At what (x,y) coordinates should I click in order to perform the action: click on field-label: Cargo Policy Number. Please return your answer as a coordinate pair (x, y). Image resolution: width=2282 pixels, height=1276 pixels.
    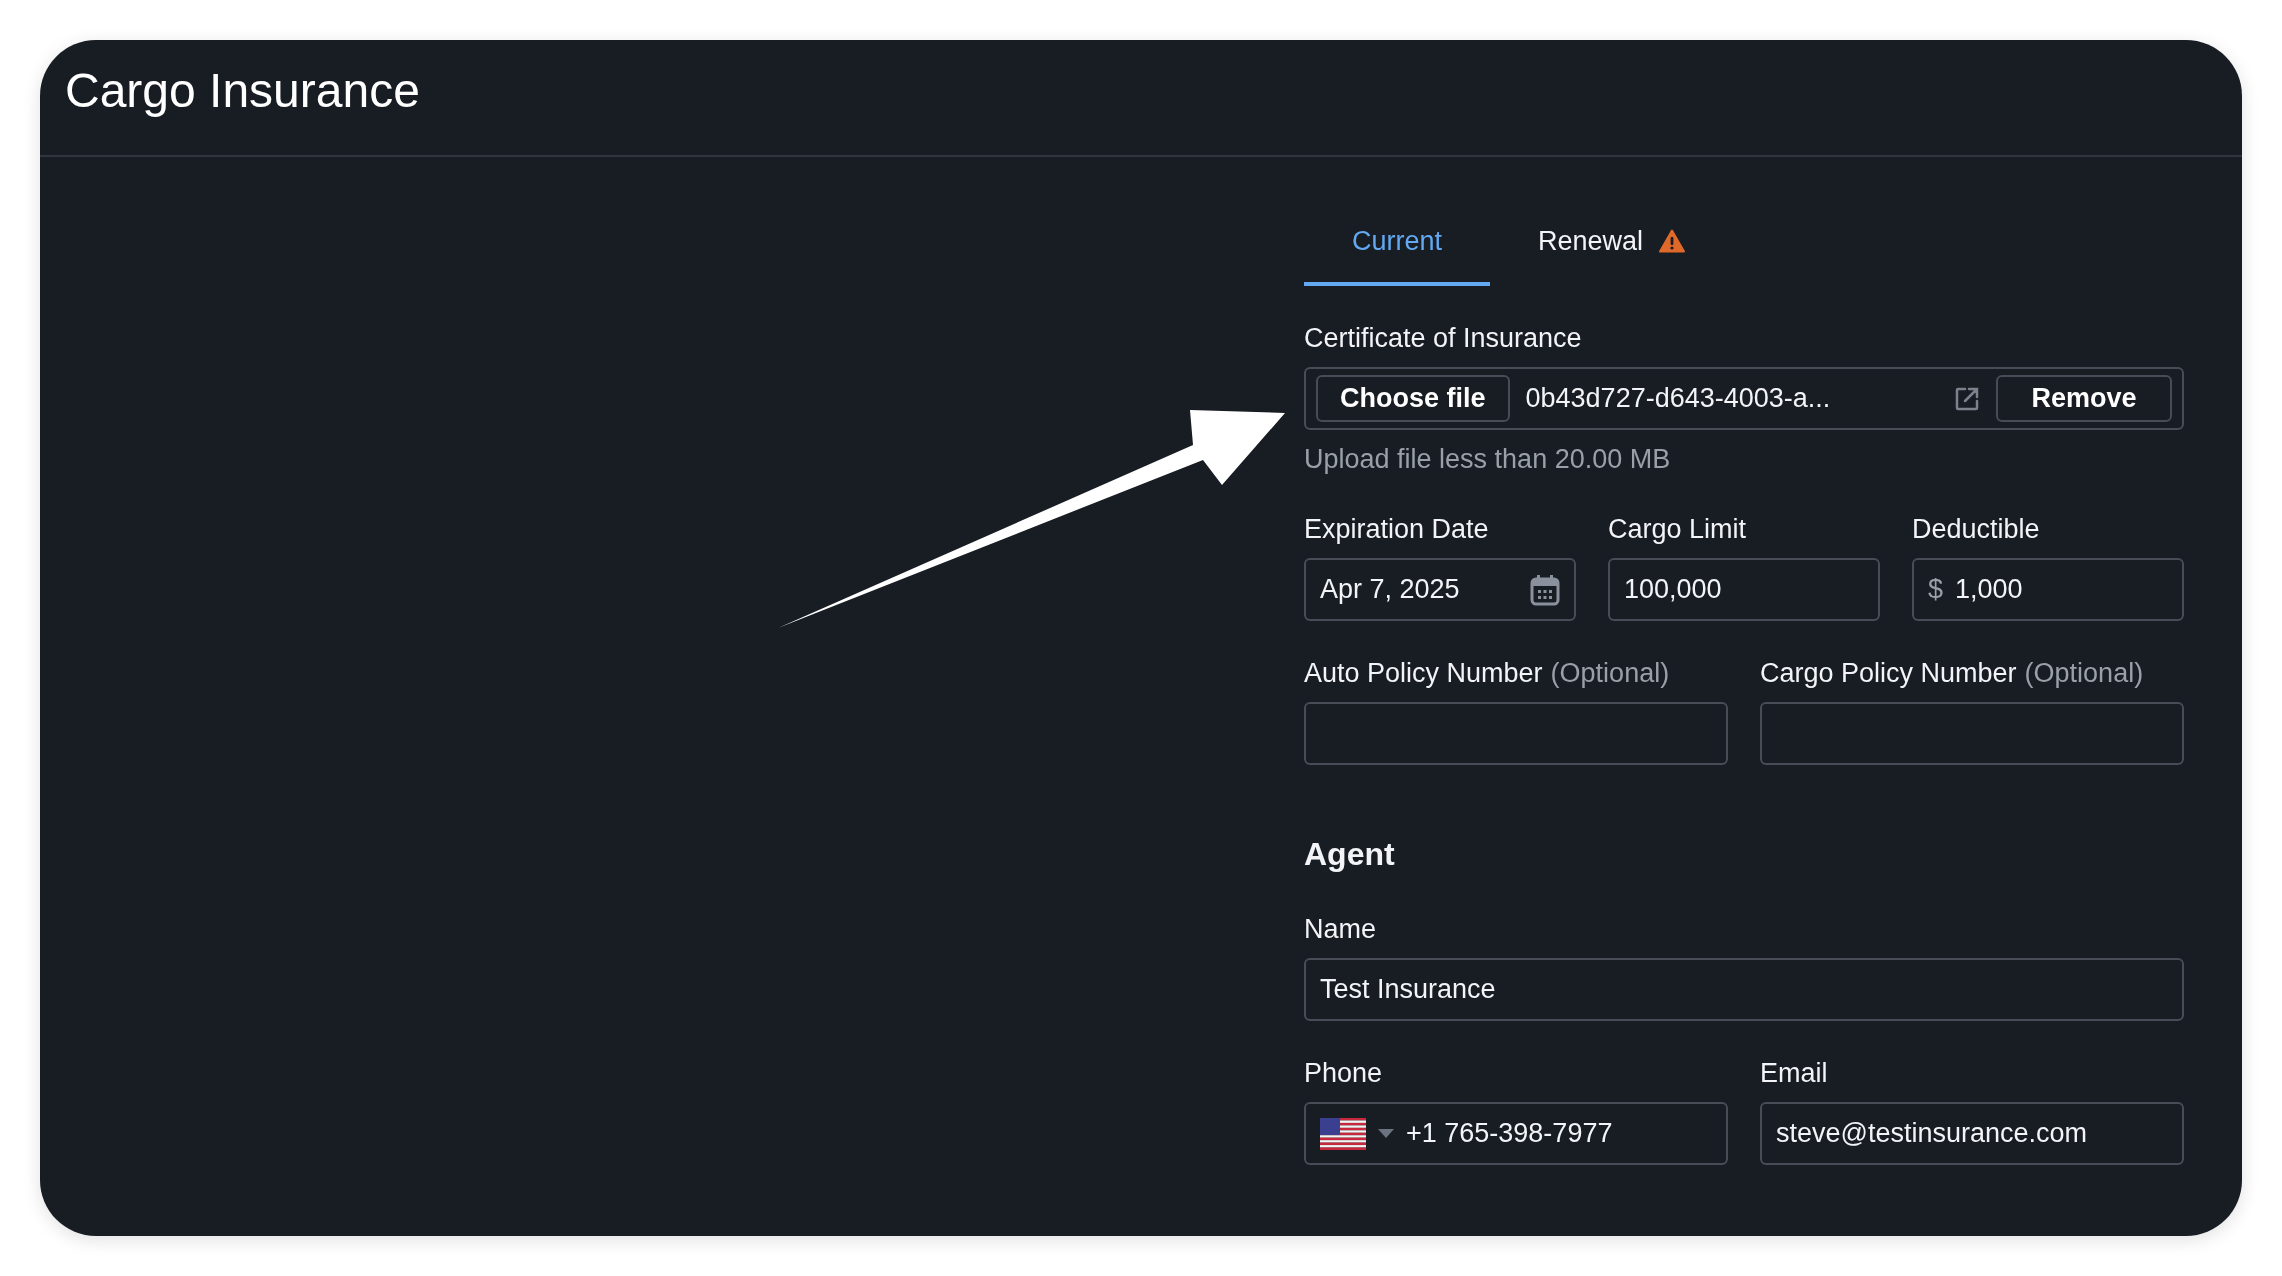
    Looking at the image, I should click on (1888, 673).